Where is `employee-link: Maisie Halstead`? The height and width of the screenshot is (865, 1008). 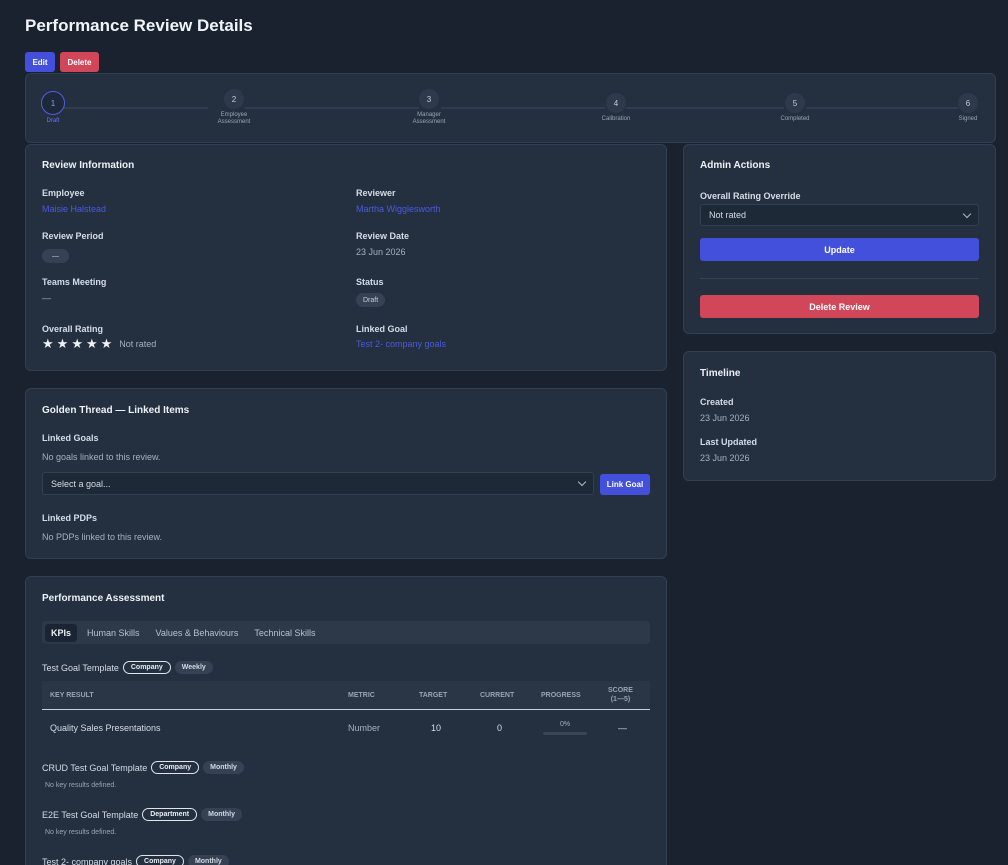 employee-link: Maisie Halstead is located at coordinates (74, 209).